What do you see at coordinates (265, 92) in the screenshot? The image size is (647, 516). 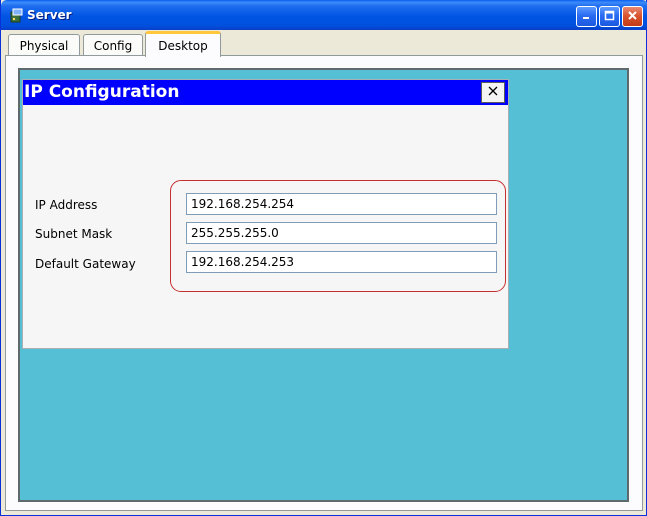 I see `ip-configuration-header: IP Configuration` at bounding box center [265, 92].